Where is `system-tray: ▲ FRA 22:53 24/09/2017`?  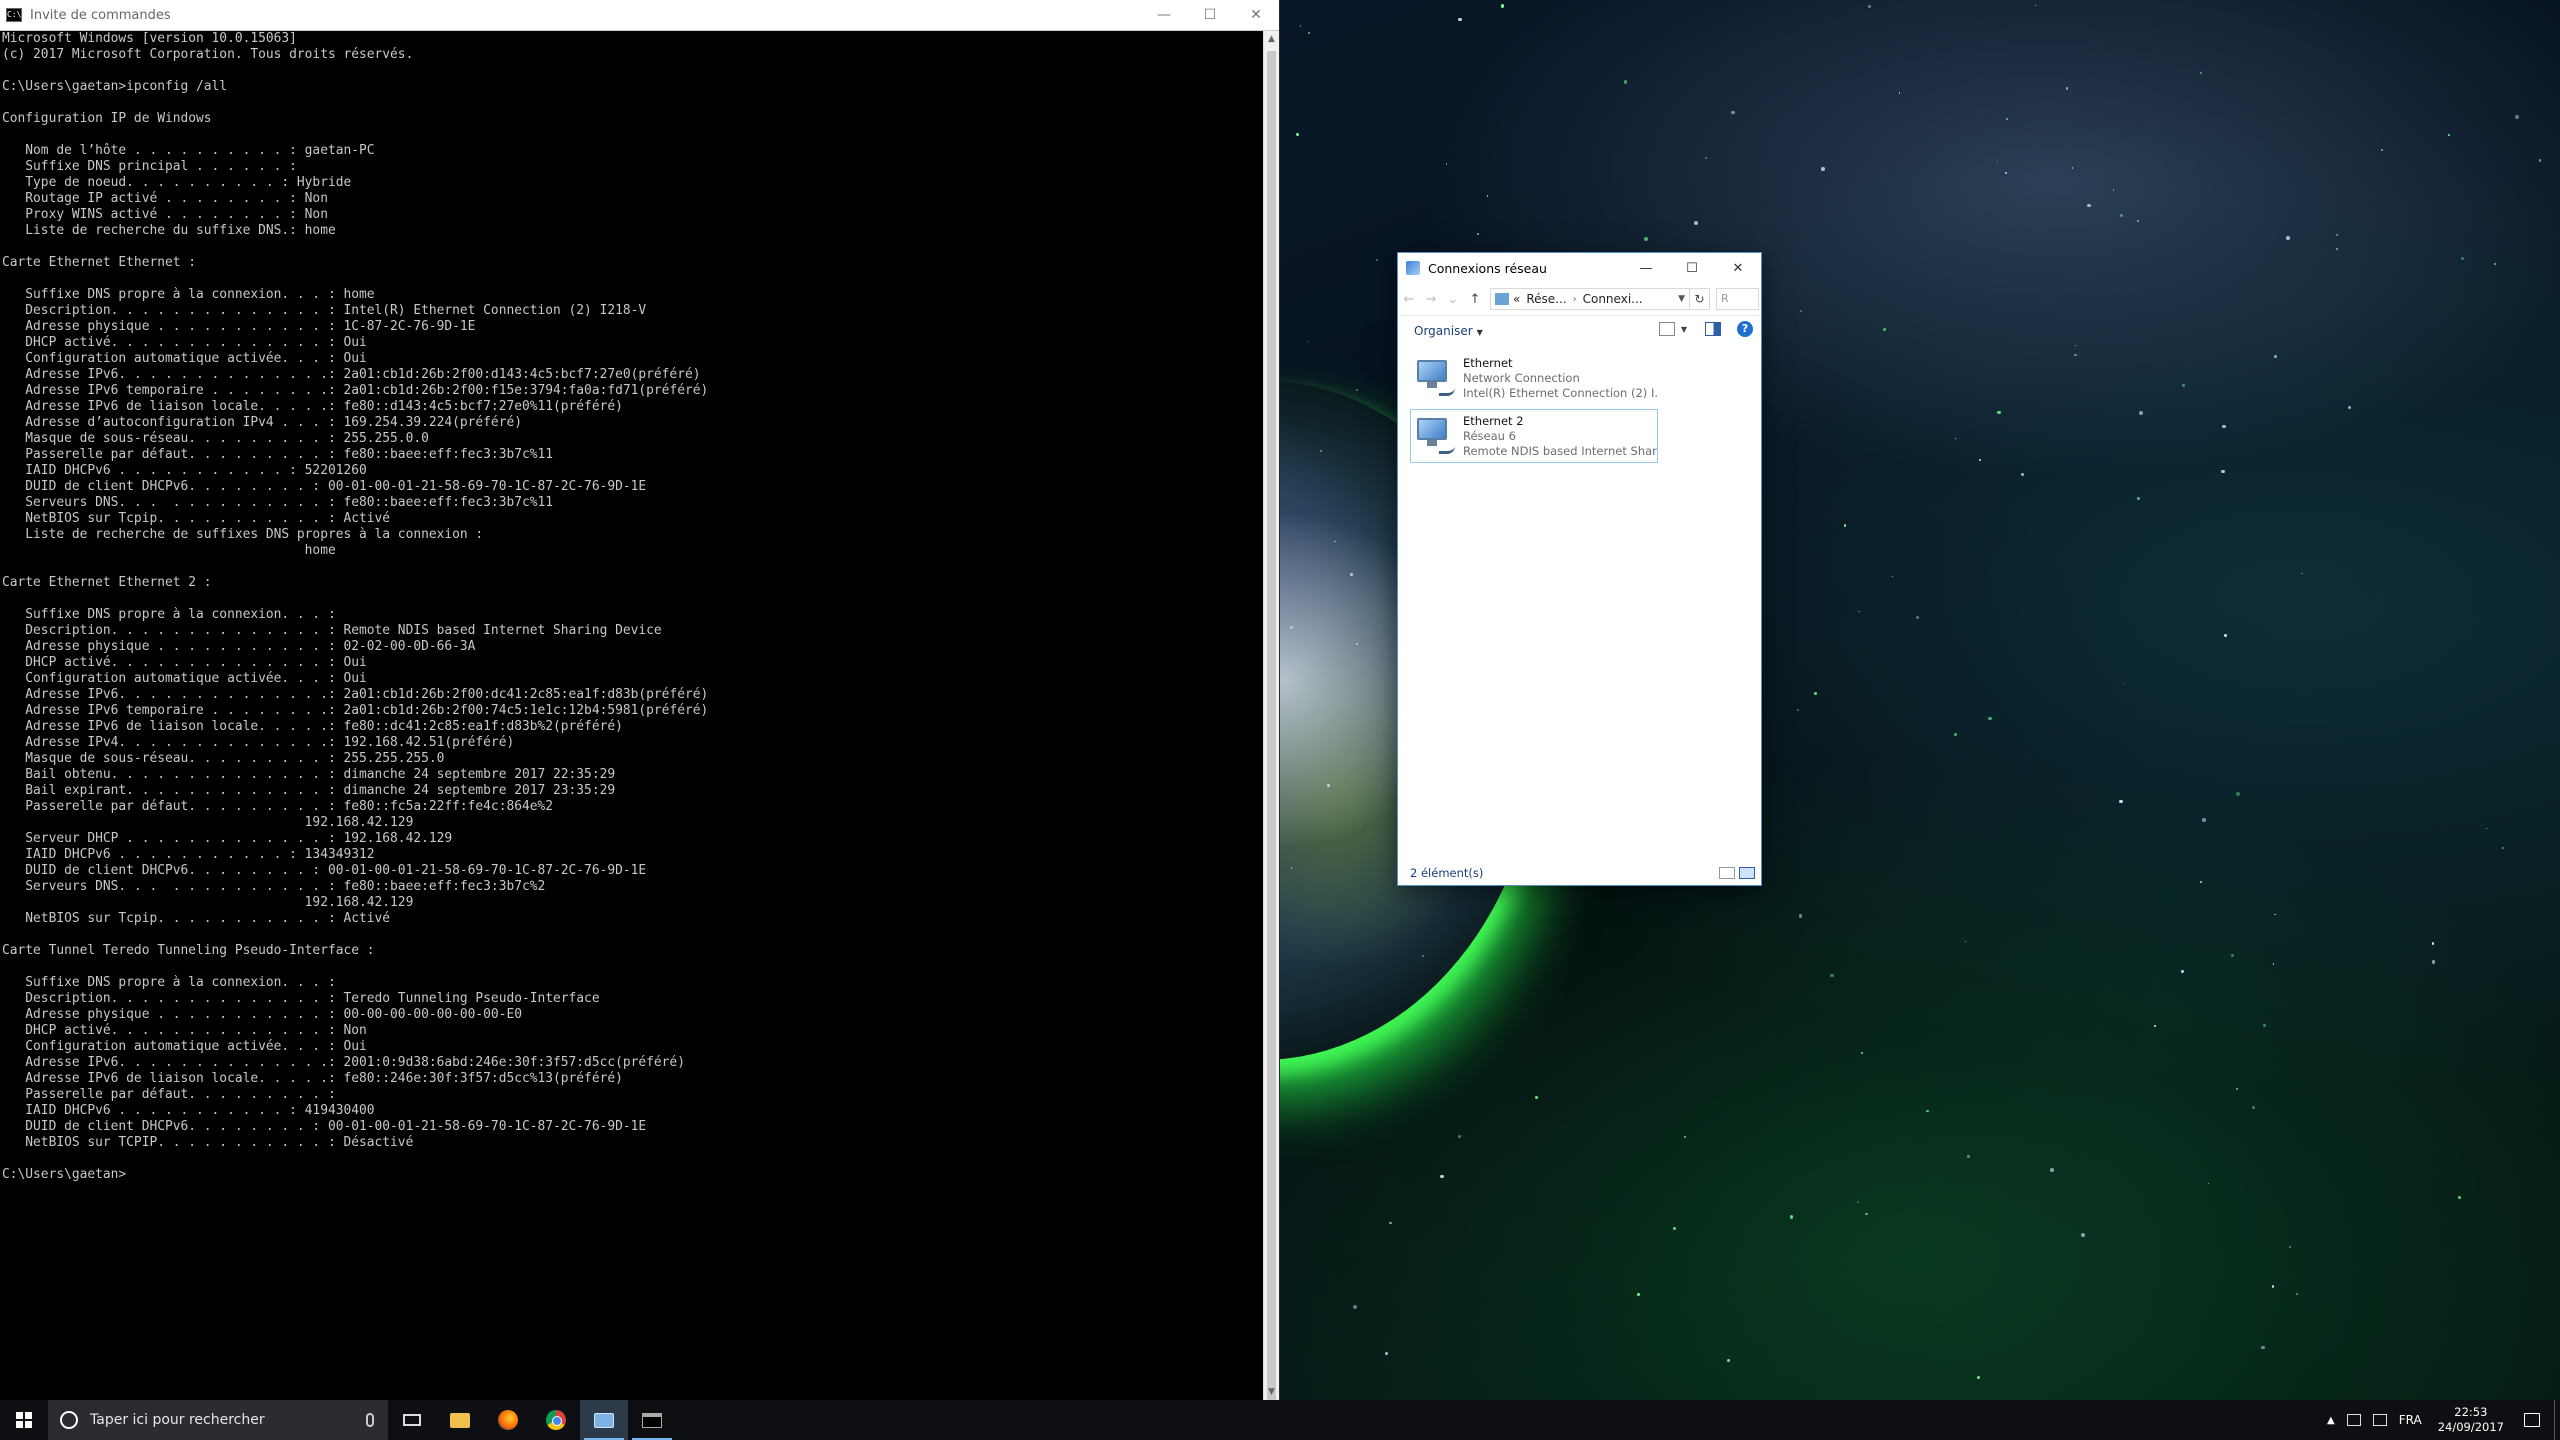
system-tray: ▲ FRA 22:53 24/09/2017 is located at coordinates (2440, 1420).